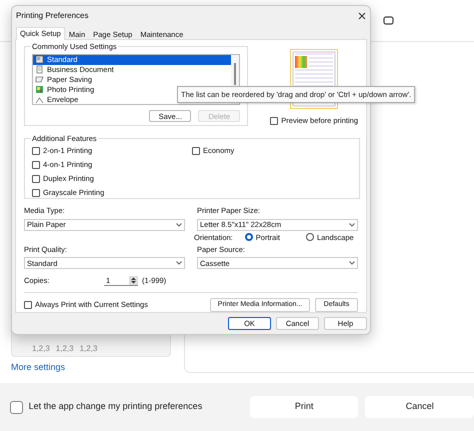 This screenshot has width=474, height=431. I want to click on print-button: Print, so click(304, 407).